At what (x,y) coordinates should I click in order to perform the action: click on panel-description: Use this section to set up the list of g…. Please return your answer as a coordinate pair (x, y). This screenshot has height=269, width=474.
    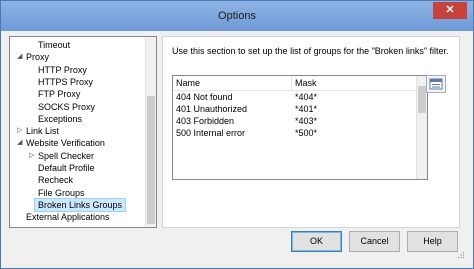
    Looking at the image, I should click on (310, 51).